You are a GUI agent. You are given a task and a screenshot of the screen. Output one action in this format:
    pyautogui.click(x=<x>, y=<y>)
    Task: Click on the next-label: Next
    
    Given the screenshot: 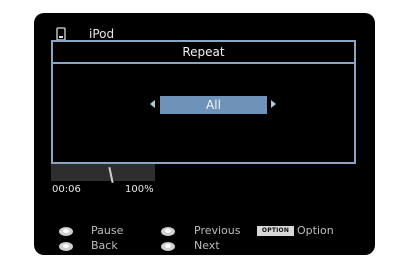 What is the action you would take?
    pyautogui.click(x=207, y=245)
    